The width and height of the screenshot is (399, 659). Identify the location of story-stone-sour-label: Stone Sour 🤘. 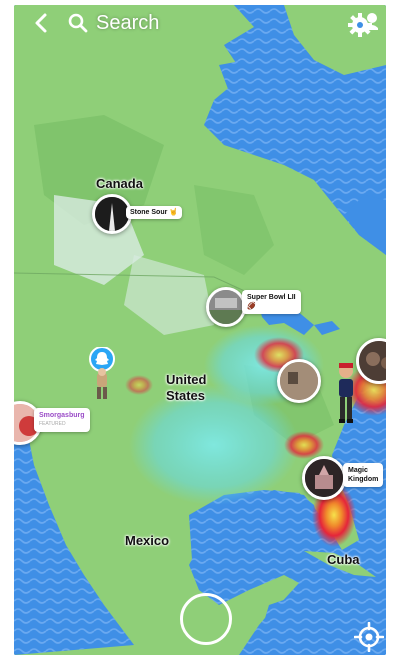
(154, 212).